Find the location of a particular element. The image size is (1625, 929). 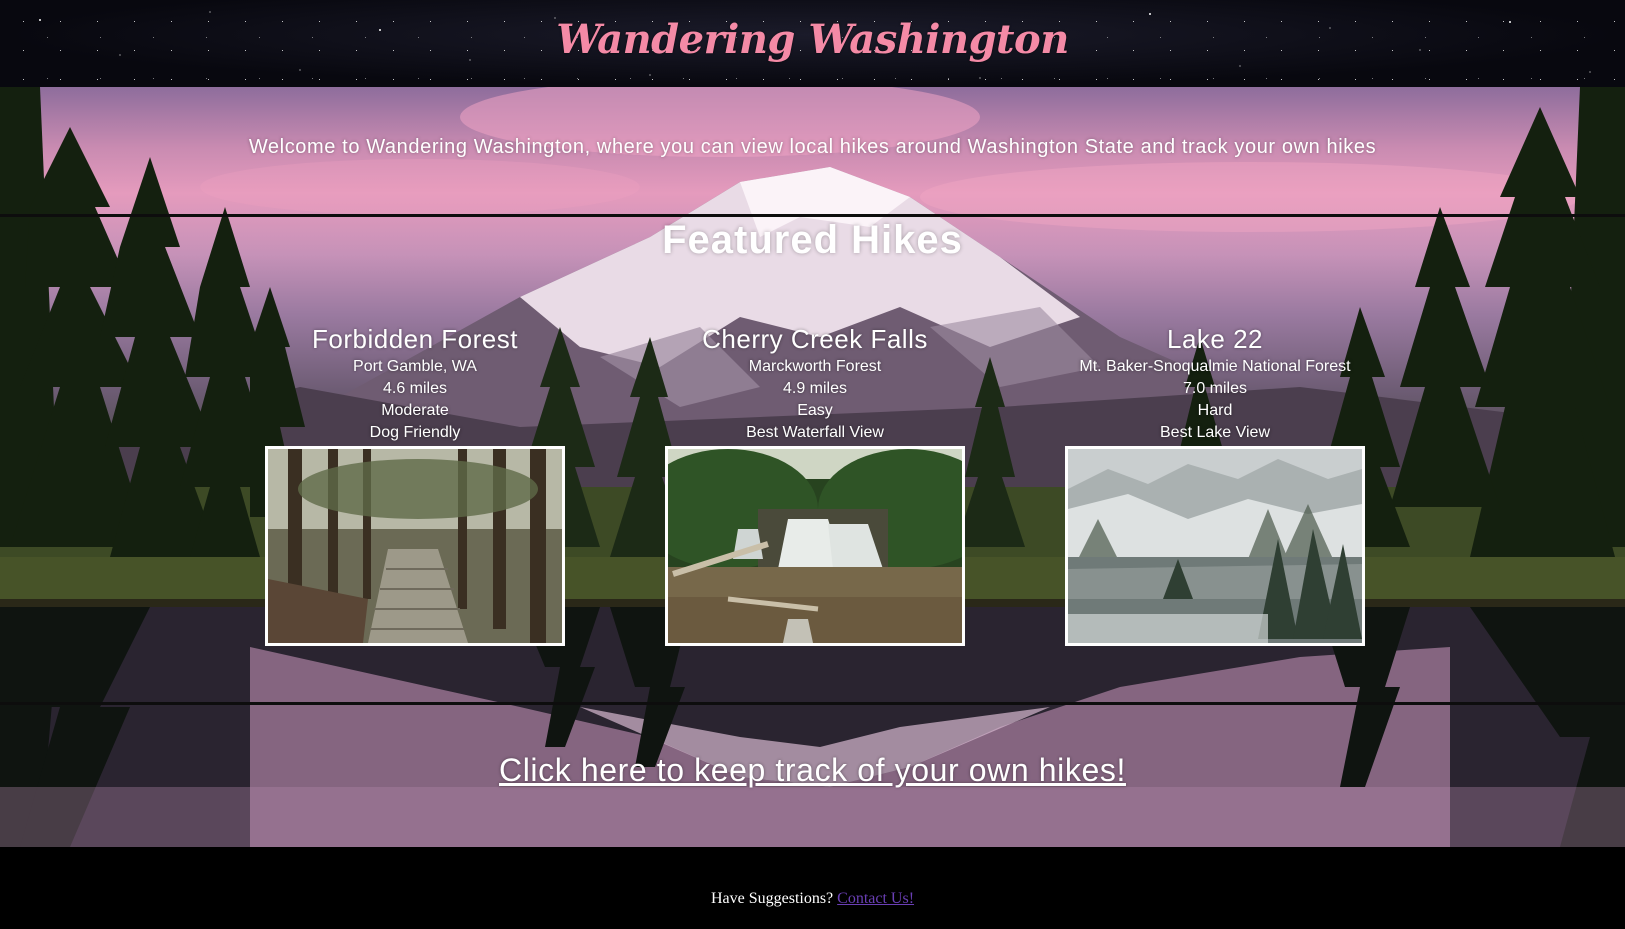

suggestions-prompt: Have Suggestions? is located at coordinates (774, 898).